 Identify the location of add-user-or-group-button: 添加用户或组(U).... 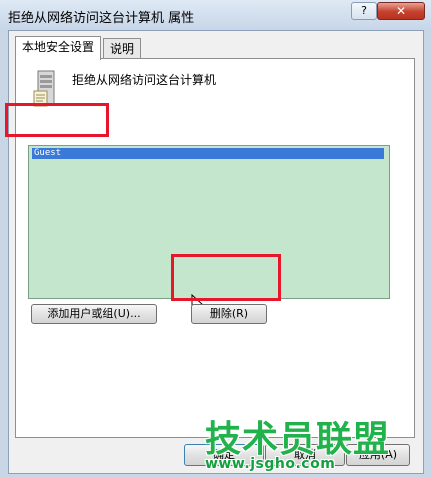
(94, 314).